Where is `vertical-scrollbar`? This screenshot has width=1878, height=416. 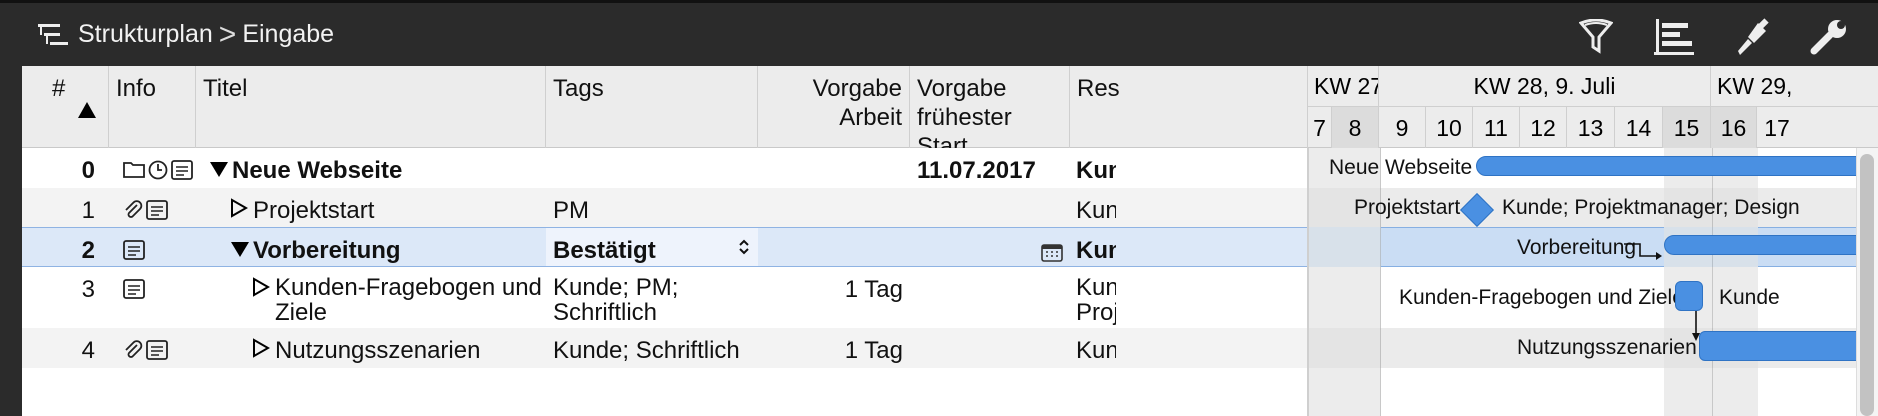
vertical-scrollbar is located at coordinates (1867, 282).